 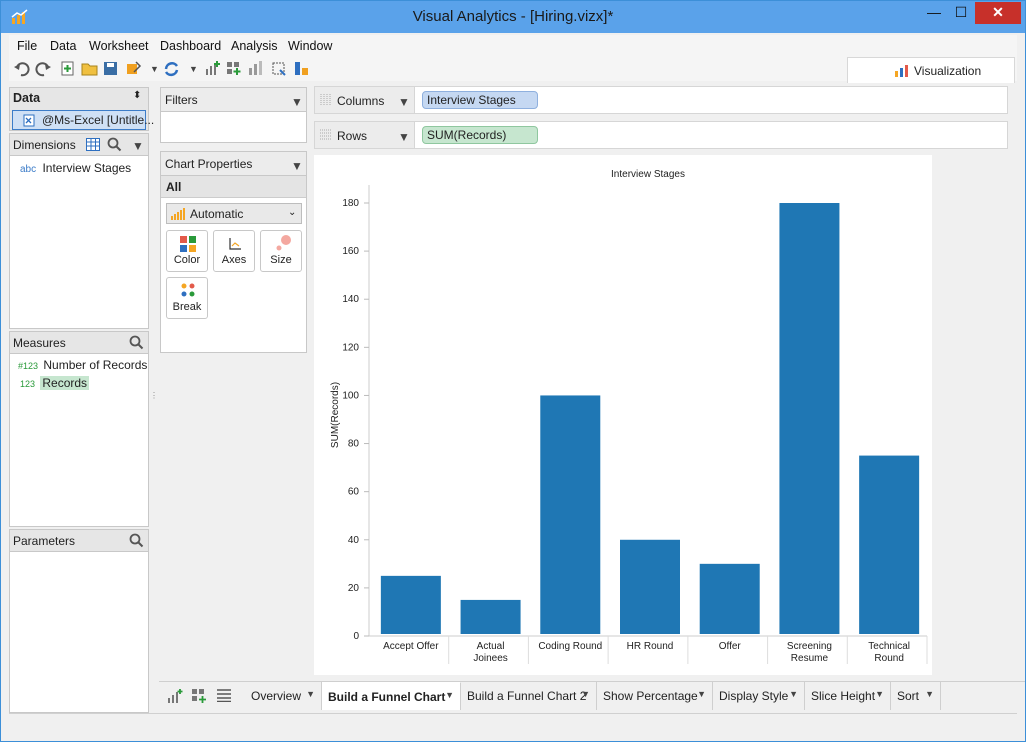 I want to click on filters-dropdown-icon: ▼, so click(x=297, y=102).